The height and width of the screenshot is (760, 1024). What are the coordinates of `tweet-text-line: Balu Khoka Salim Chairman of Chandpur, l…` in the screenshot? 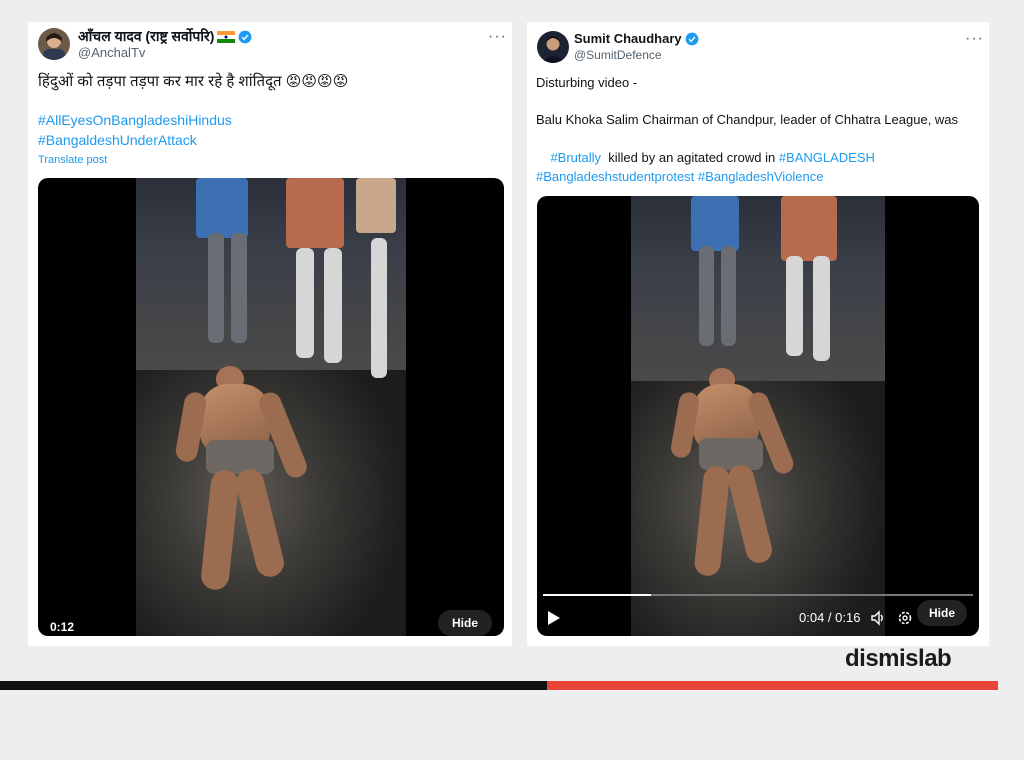 It's located at (747, 119).